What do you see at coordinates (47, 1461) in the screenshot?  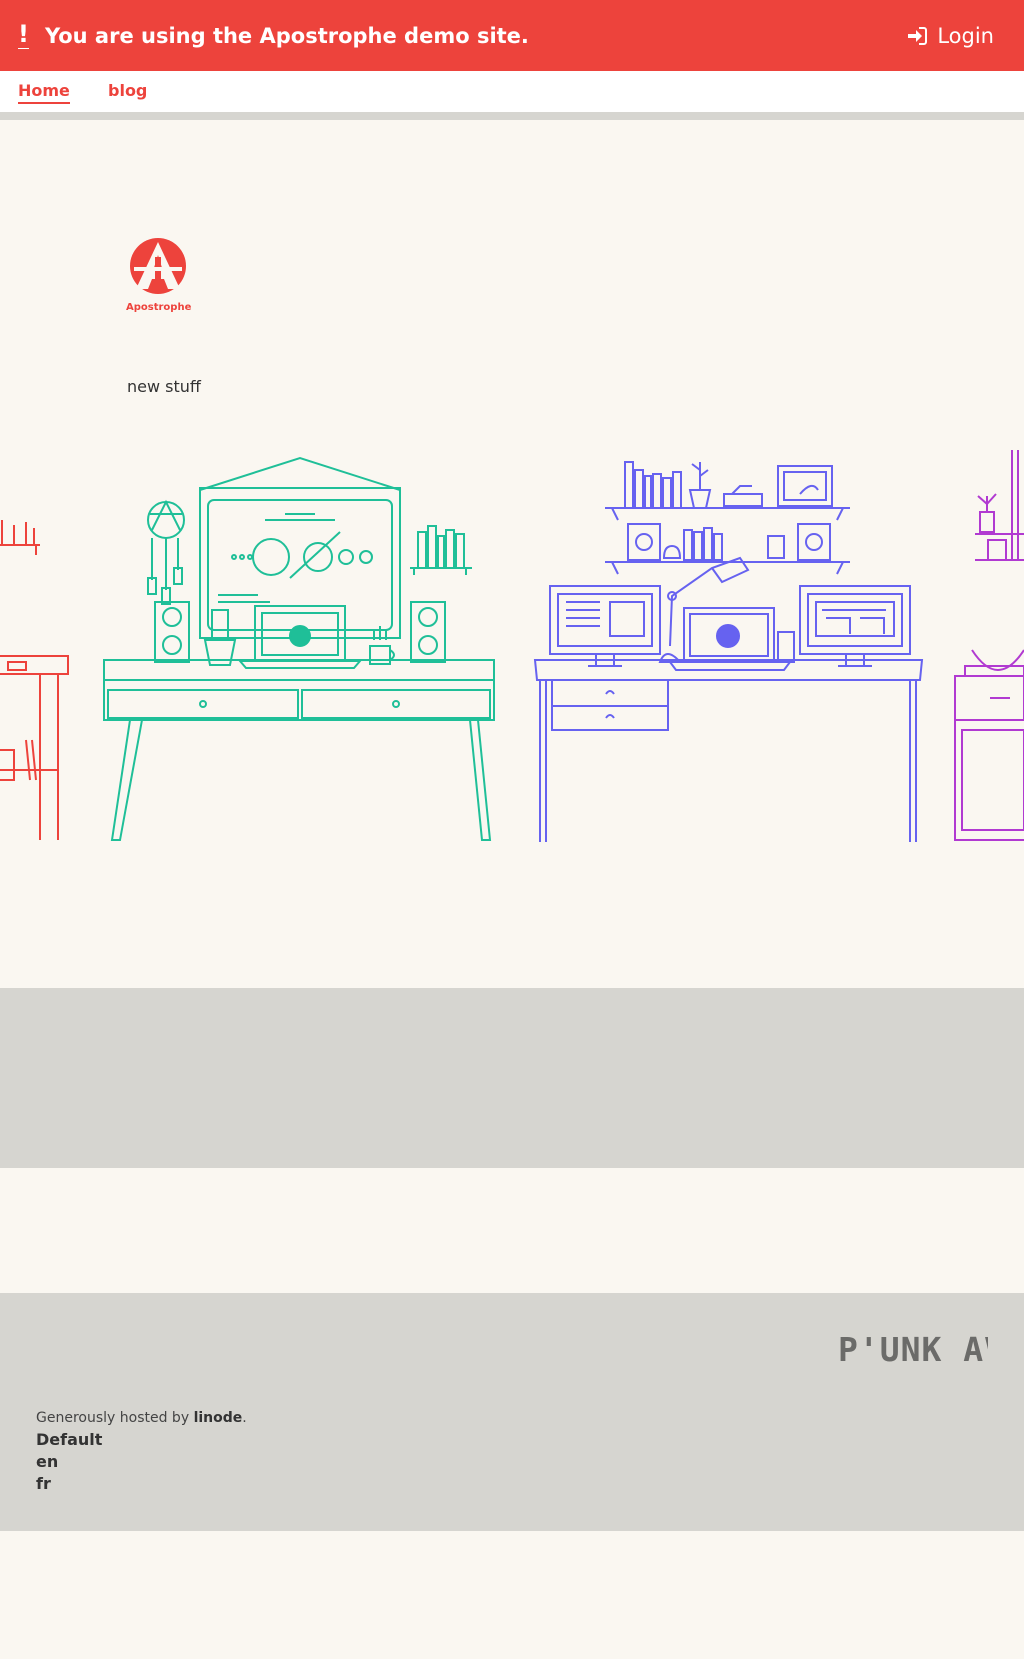 I see `locale-link-en: en` at bounding box center [47, 1461].